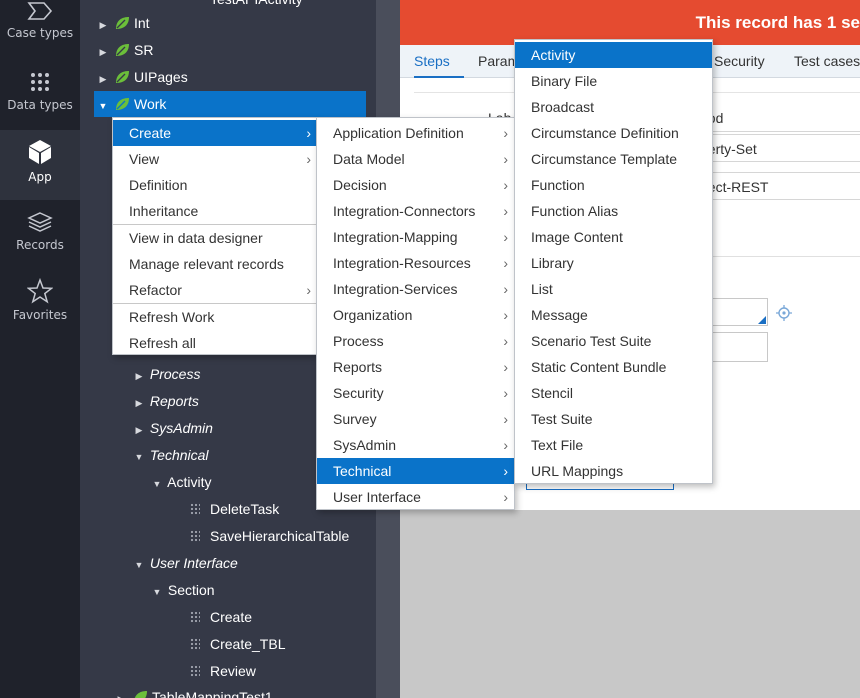  What do you see at coordinates (221, 617) in the screenshot?
I see `tree-item-create: Create` at bounding box center [221, 617].